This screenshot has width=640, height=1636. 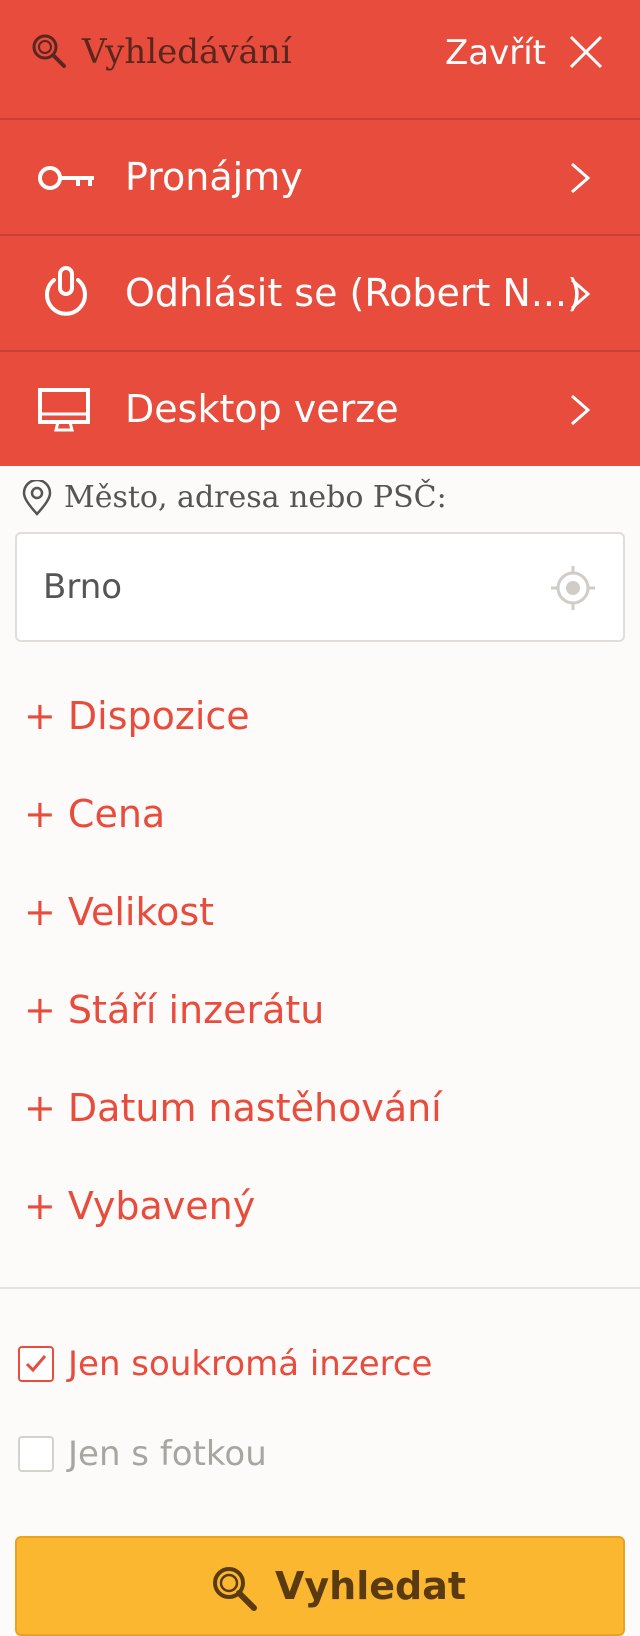 I want to click on search-button: Vyhledat, so click(x=320, y=1586).